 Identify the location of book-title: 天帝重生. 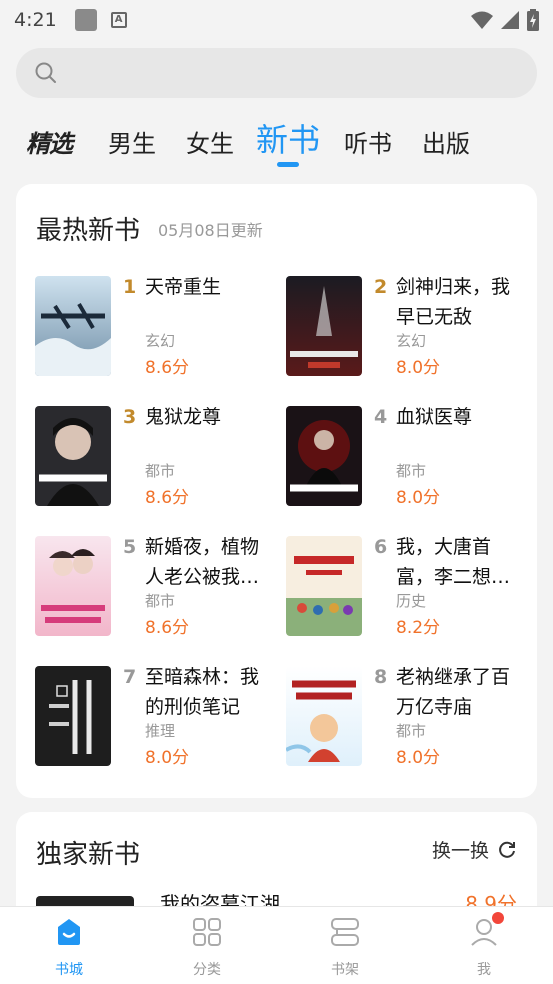
(183, 287).